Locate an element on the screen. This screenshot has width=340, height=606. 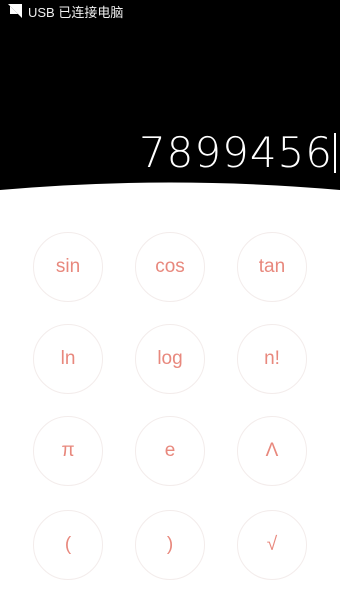
e-key: e is located at coordinates (170, 451).